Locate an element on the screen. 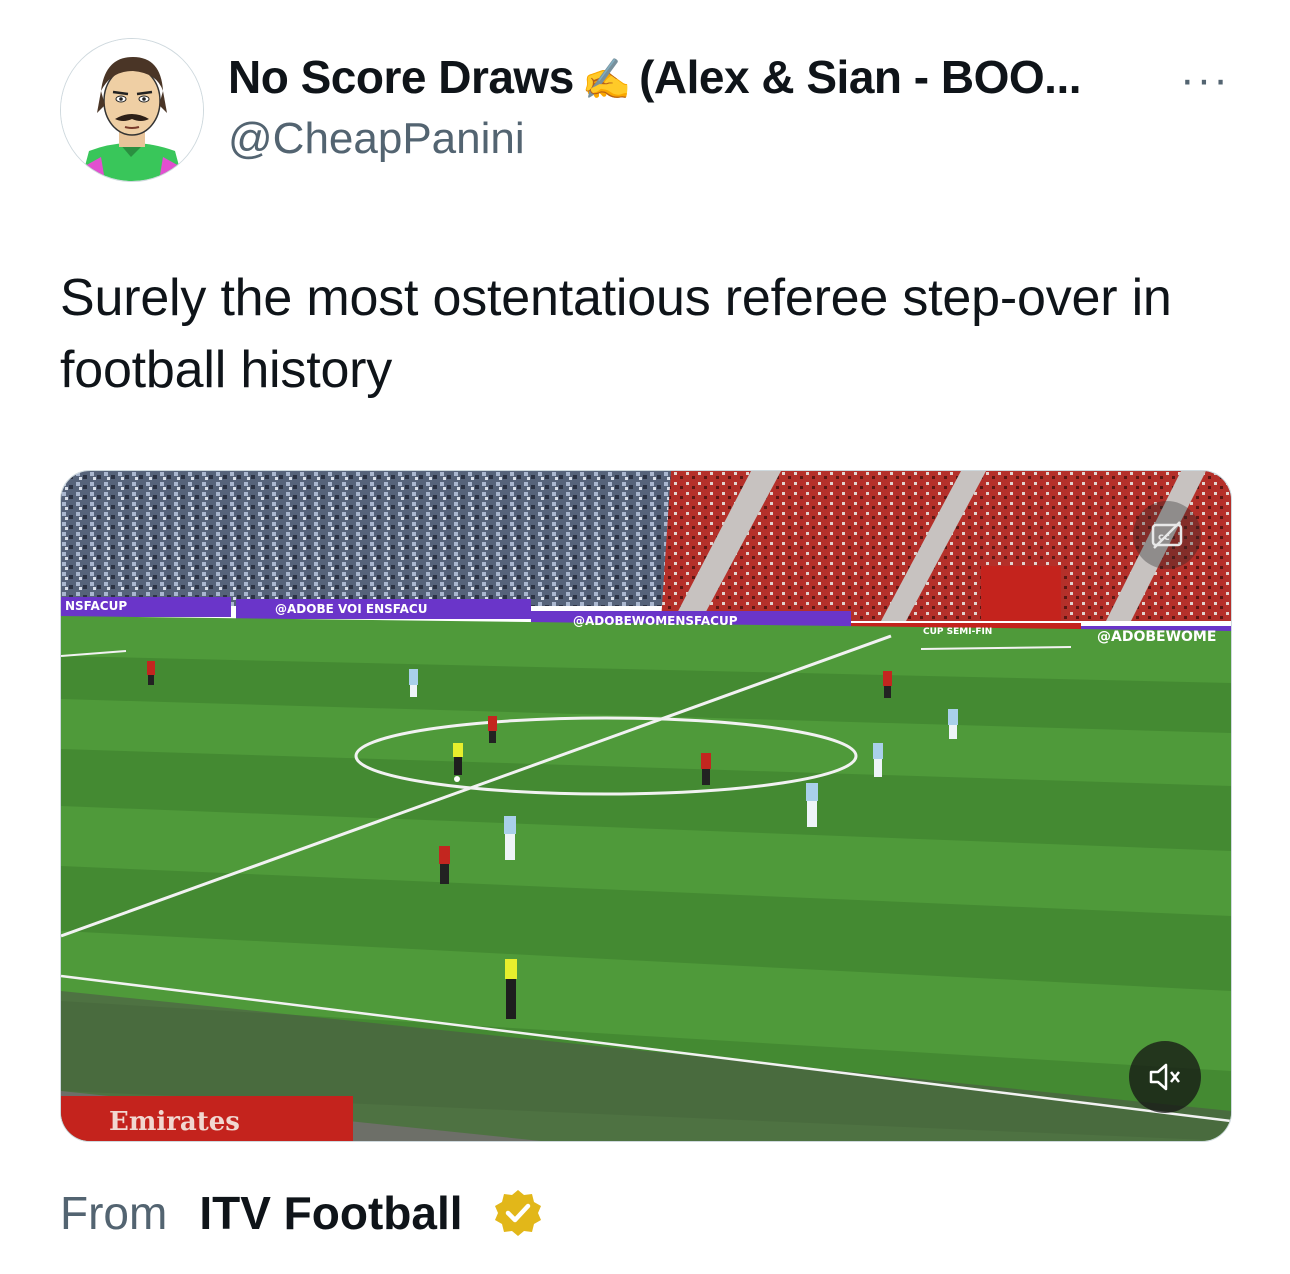 The width and height of the screenshot is (1290, 1274). board-left-text: NSFACUP is located at coordinates (96, 606).